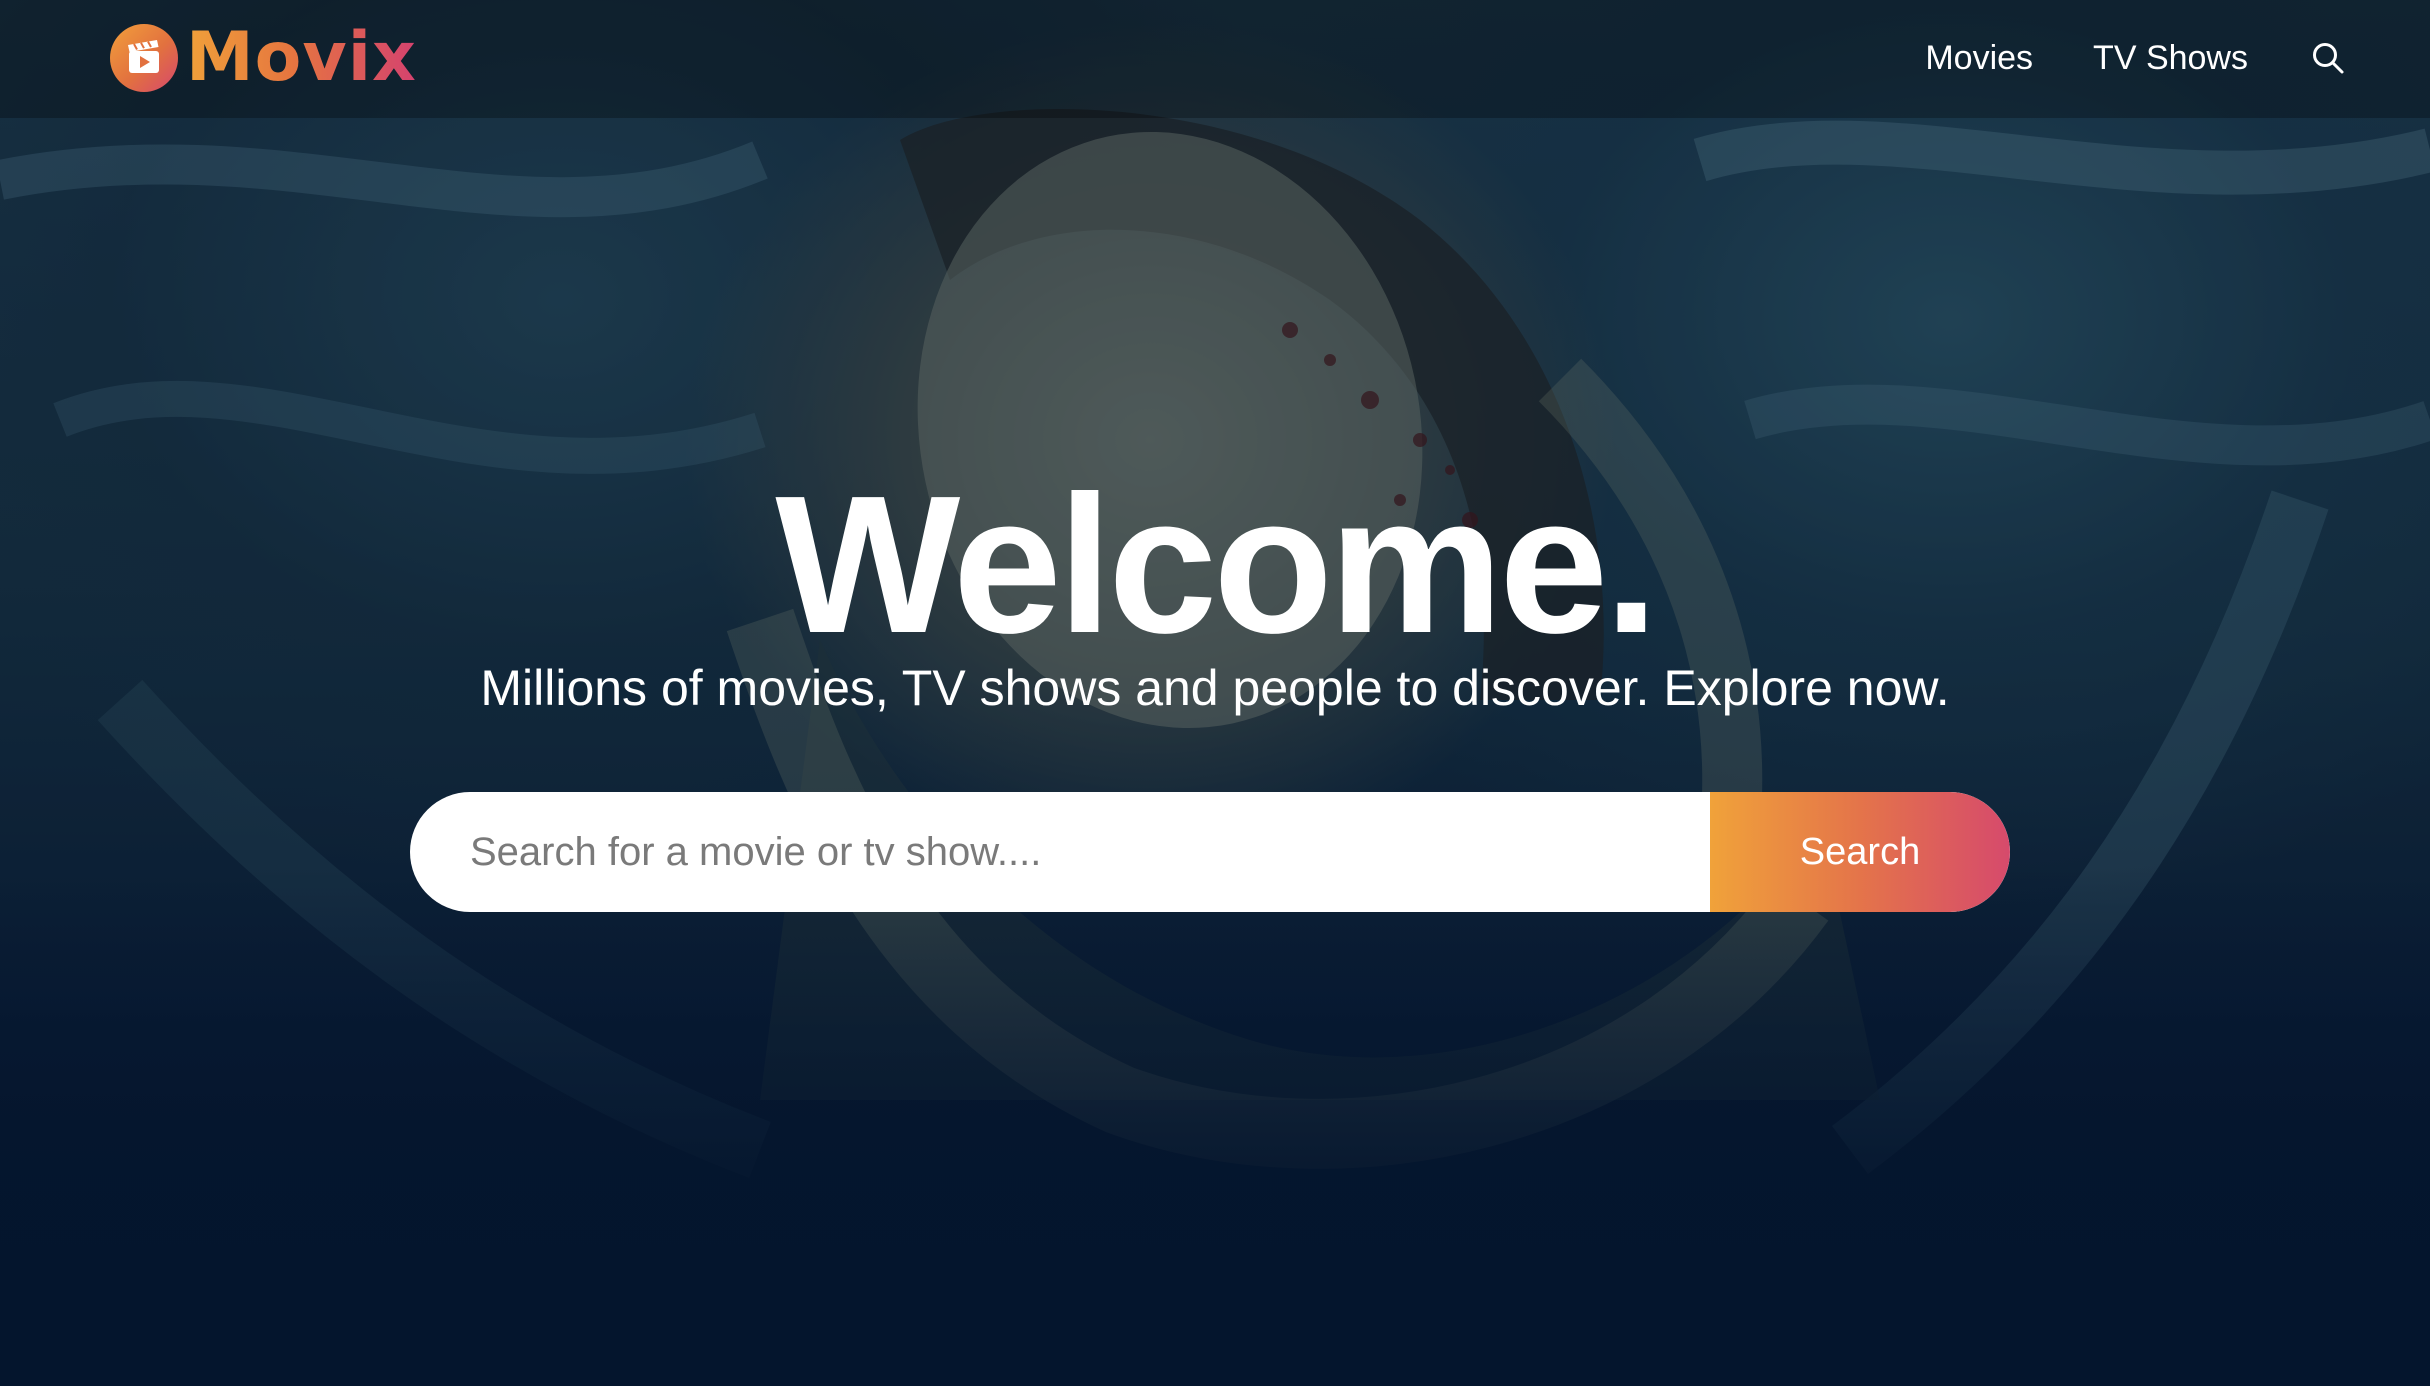  I want to click on nav-item-tv-shows: TV Shows, so click(2170, 58).